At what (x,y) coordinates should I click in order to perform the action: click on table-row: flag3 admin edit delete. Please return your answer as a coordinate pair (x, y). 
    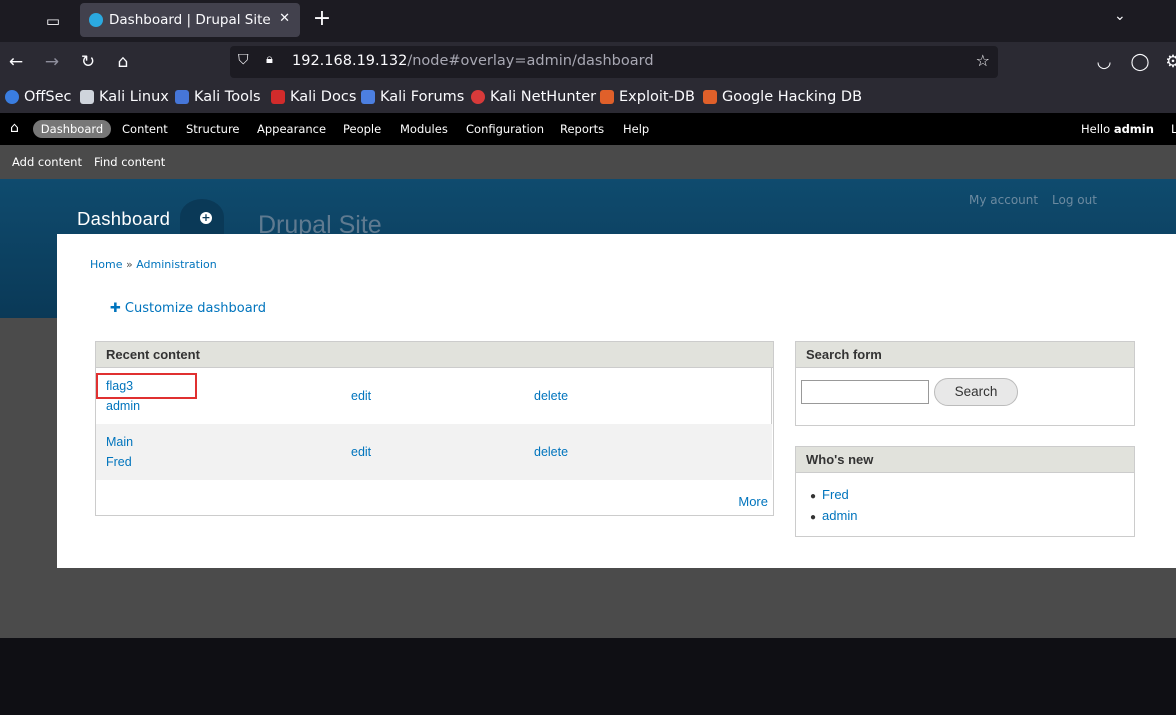
    Looking at the image, I should click on (434, 396).